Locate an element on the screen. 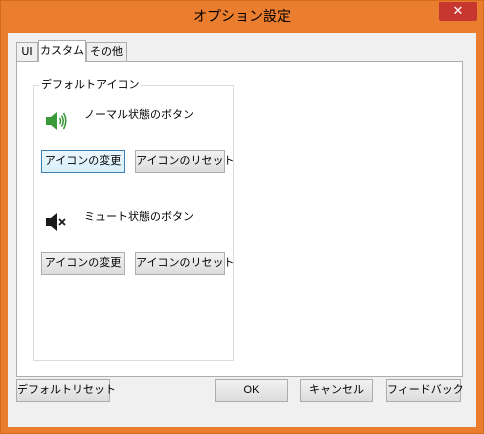  normal-reset-icon-button: アイコンのリセット is located at coordinates (184, 161).